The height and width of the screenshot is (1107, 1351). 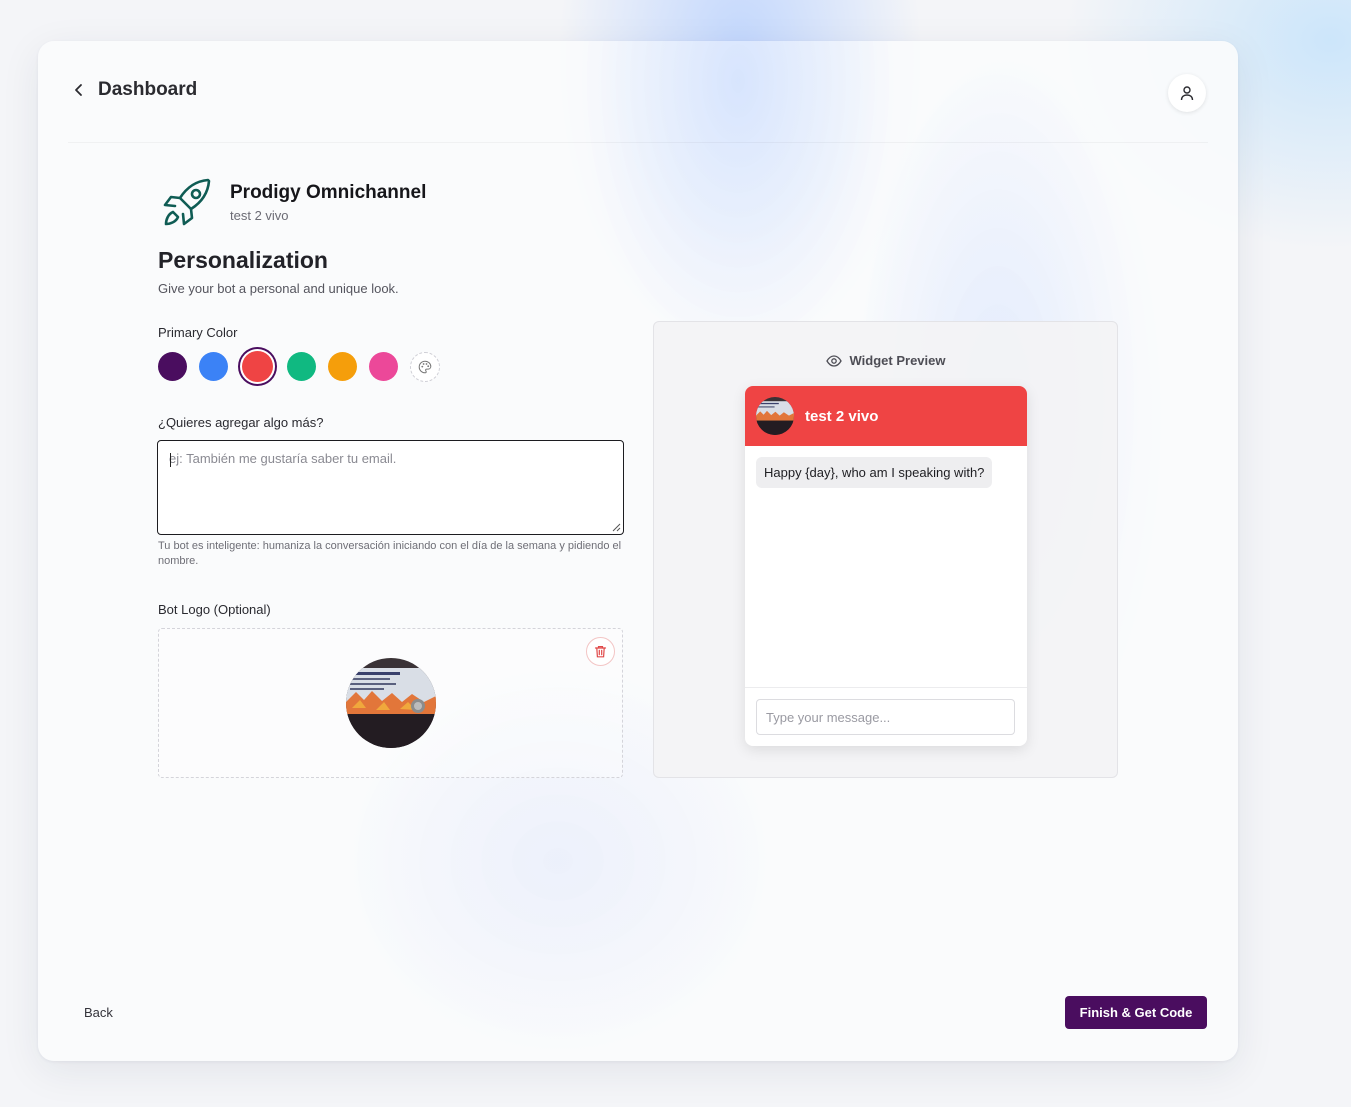 I want to click on bot-brand: Prodigy Omnichannel test 2 vivo, so click(x=293, y=203).